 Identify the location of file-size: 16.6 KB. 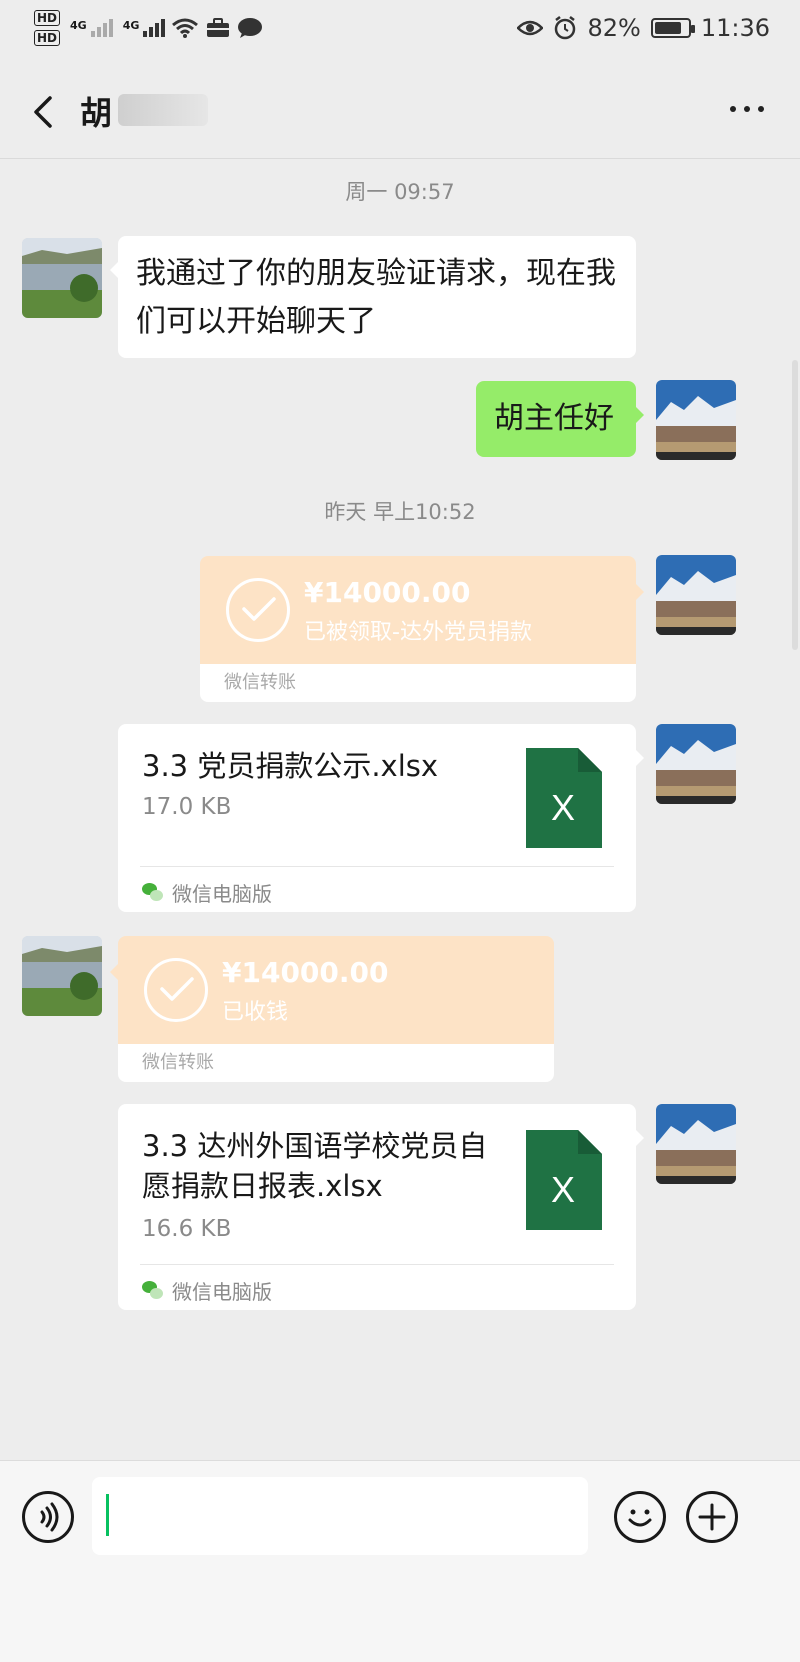
(187, 1229).